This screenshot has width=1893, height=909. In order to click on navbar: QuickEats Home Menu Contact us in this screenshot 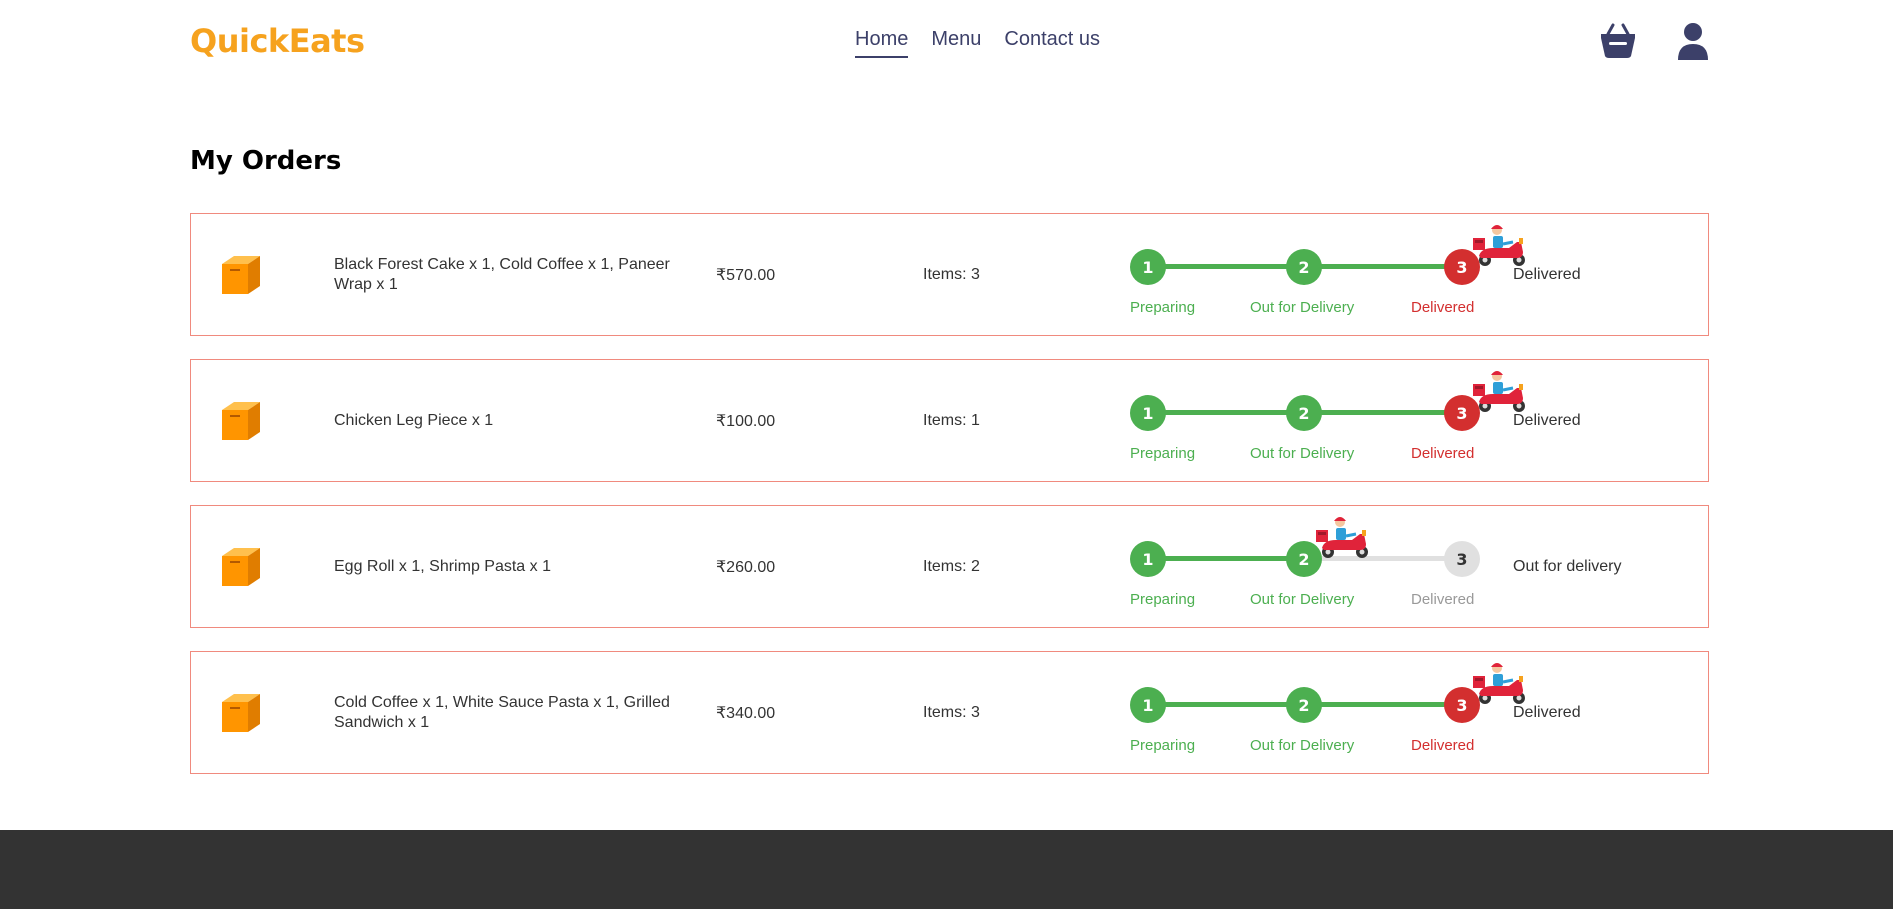, I will do `click(946, 45)`.